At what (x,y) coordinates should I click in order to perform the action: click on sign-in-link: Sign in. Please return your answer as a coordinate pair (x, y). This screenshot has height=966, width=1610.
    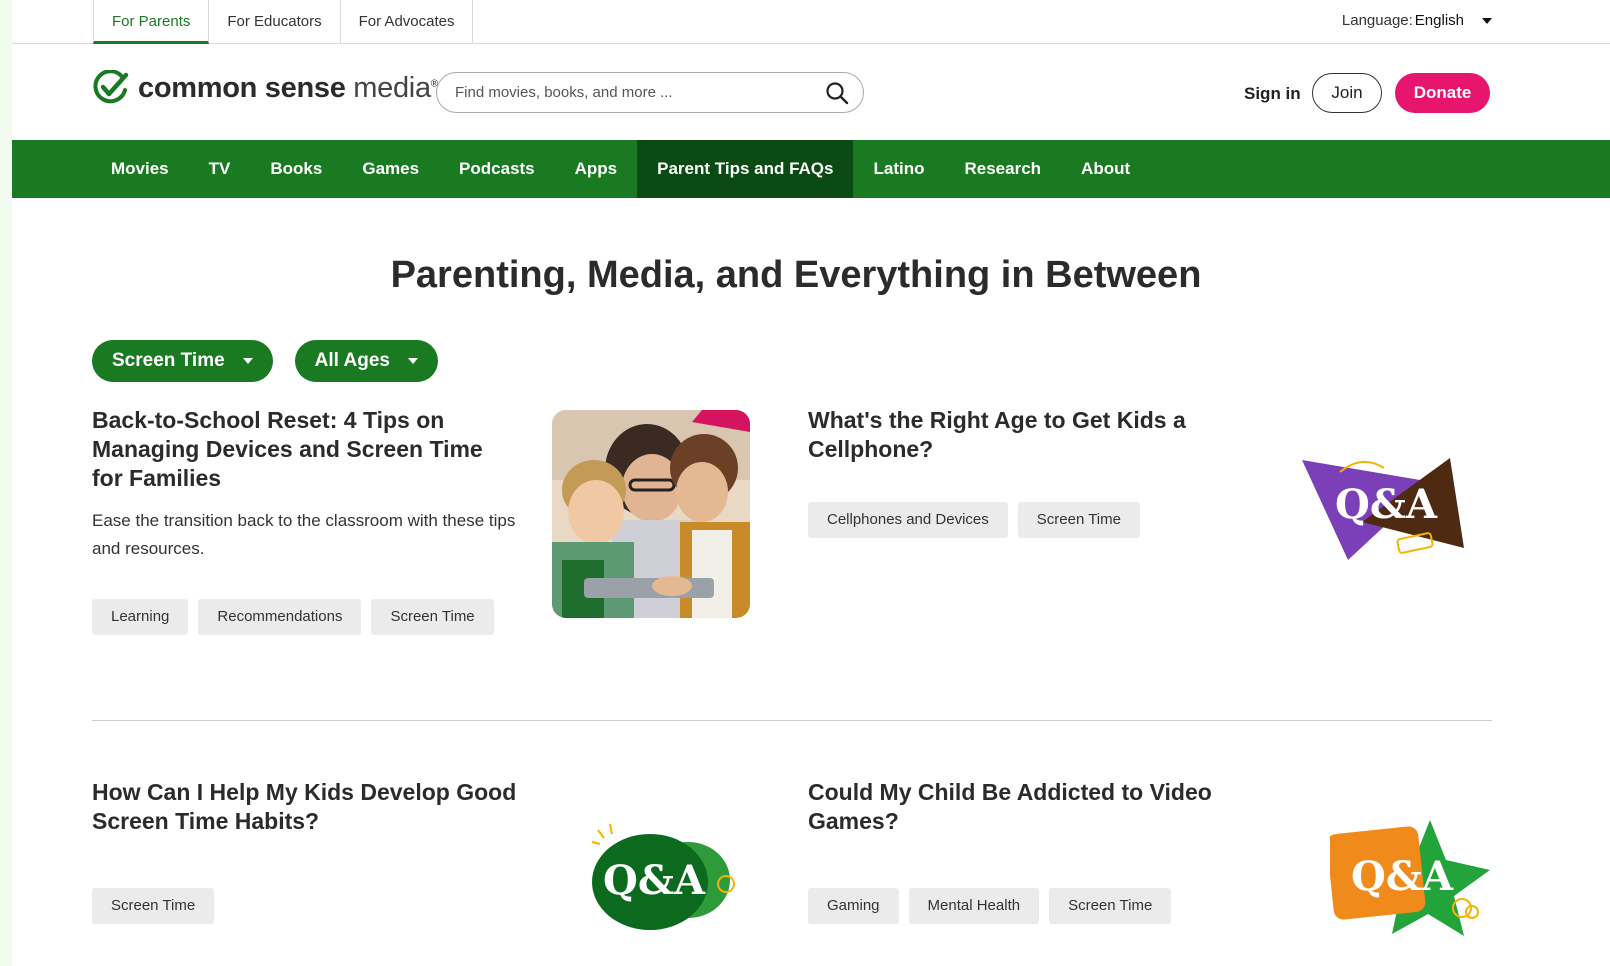
    Looking at the image, I should click on (1272, 94).